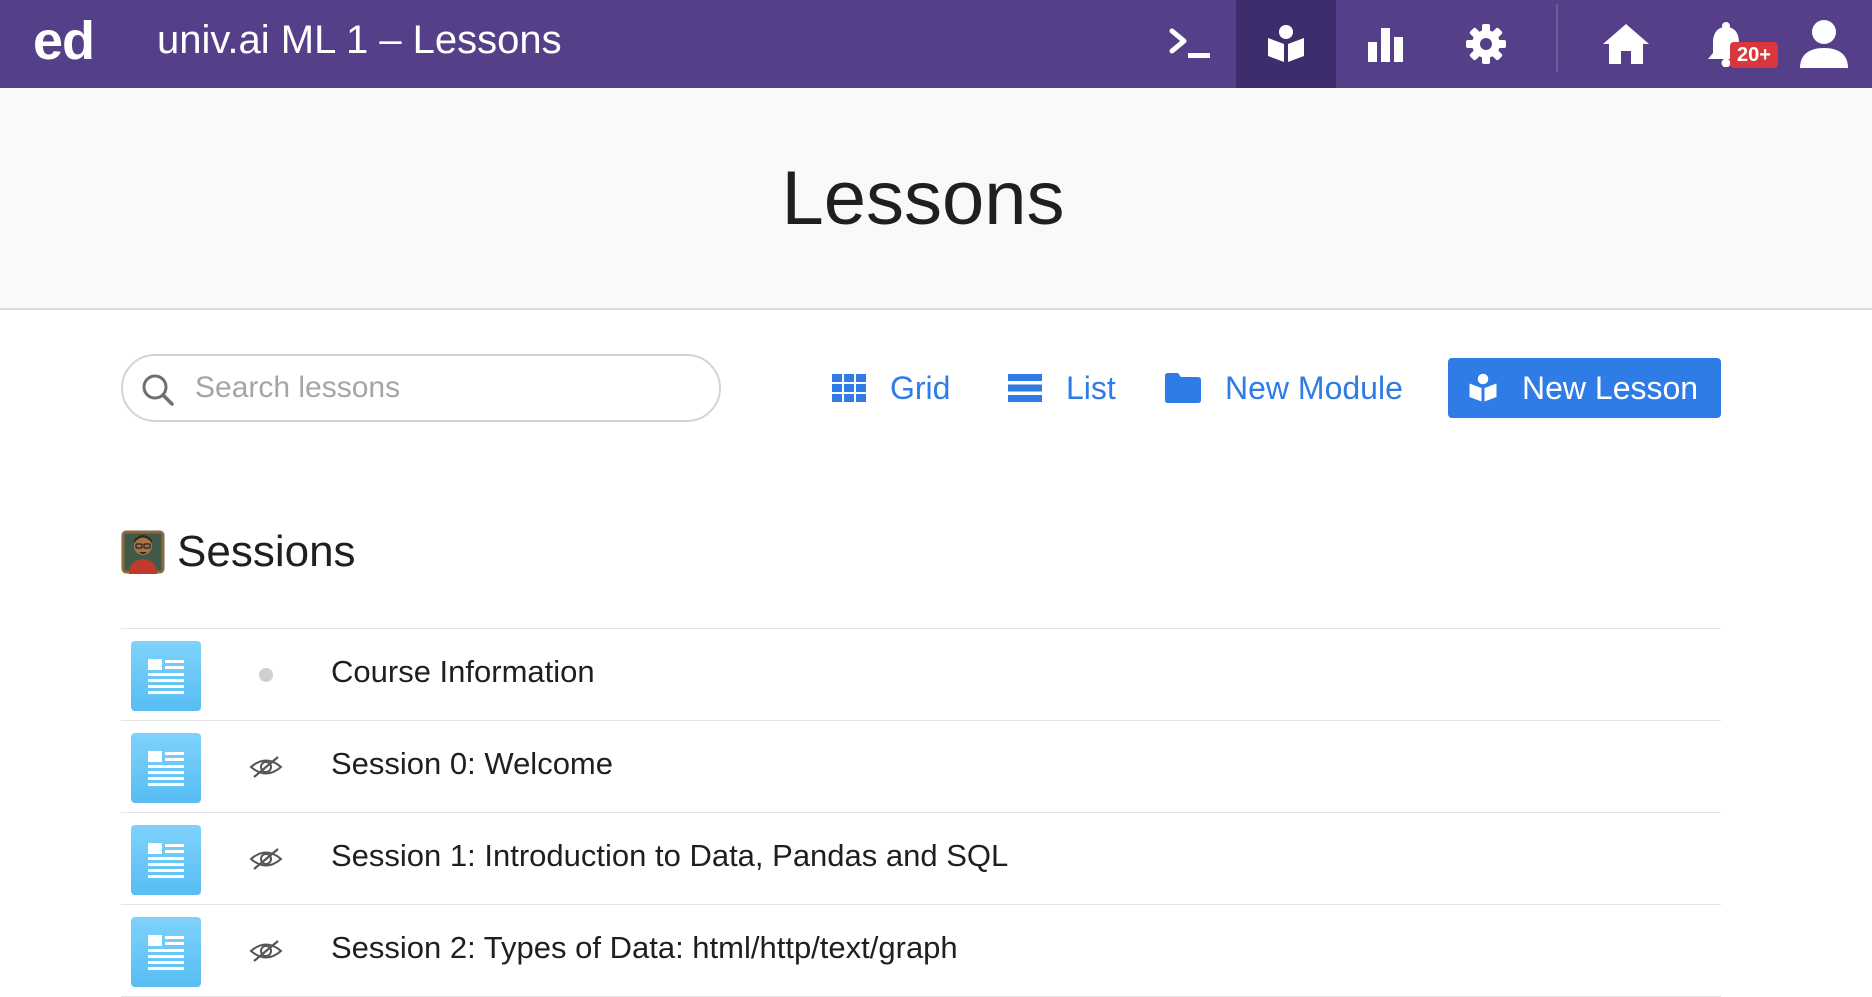 Image resolution: width=1872 pixels, height=997 pixels. I want to click on new-lesson-button: New Lesson, so click(1584, 388).